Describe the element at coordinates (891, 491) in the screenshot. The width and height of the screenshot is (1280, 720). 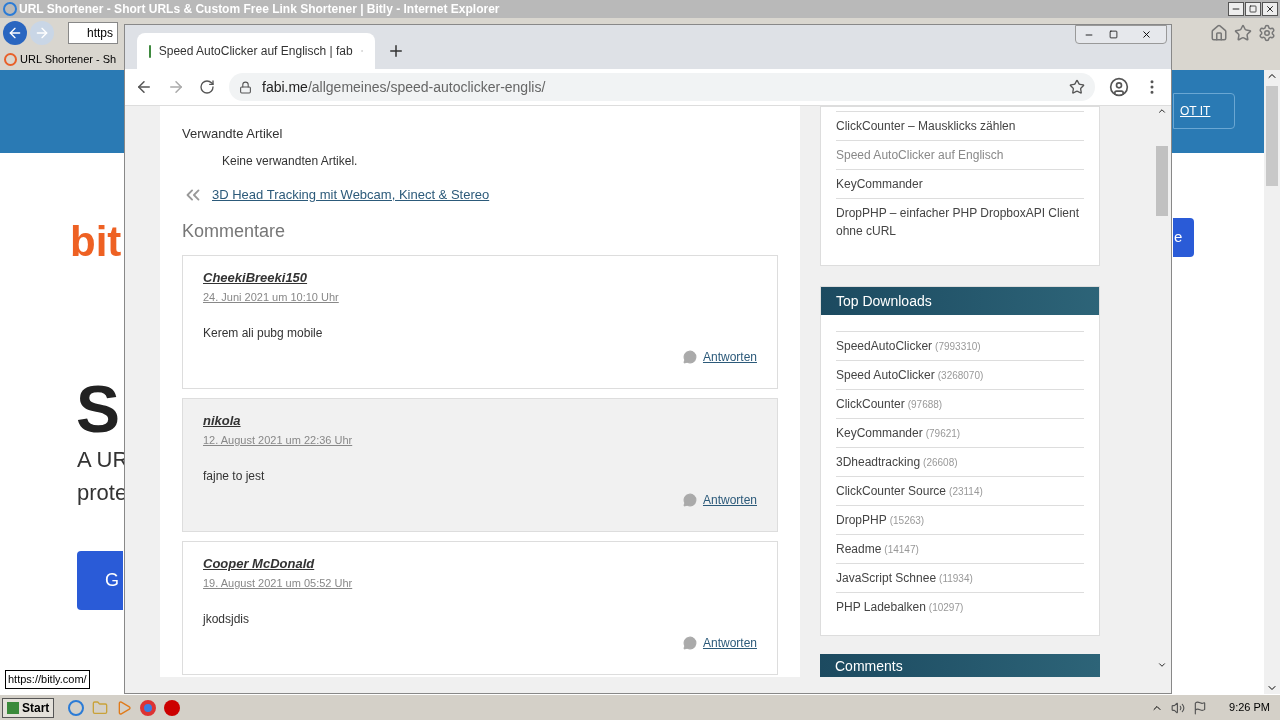
I see `download-link: ClickCounter Source` at that location.